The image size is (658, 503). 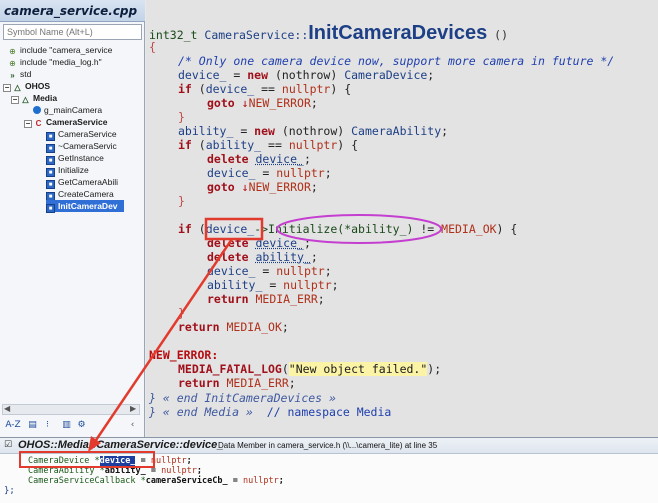 What do you see at coordinates (50, 208) in the screenshot?
I see `method-icon: ■` at bounding box center [50, 208].